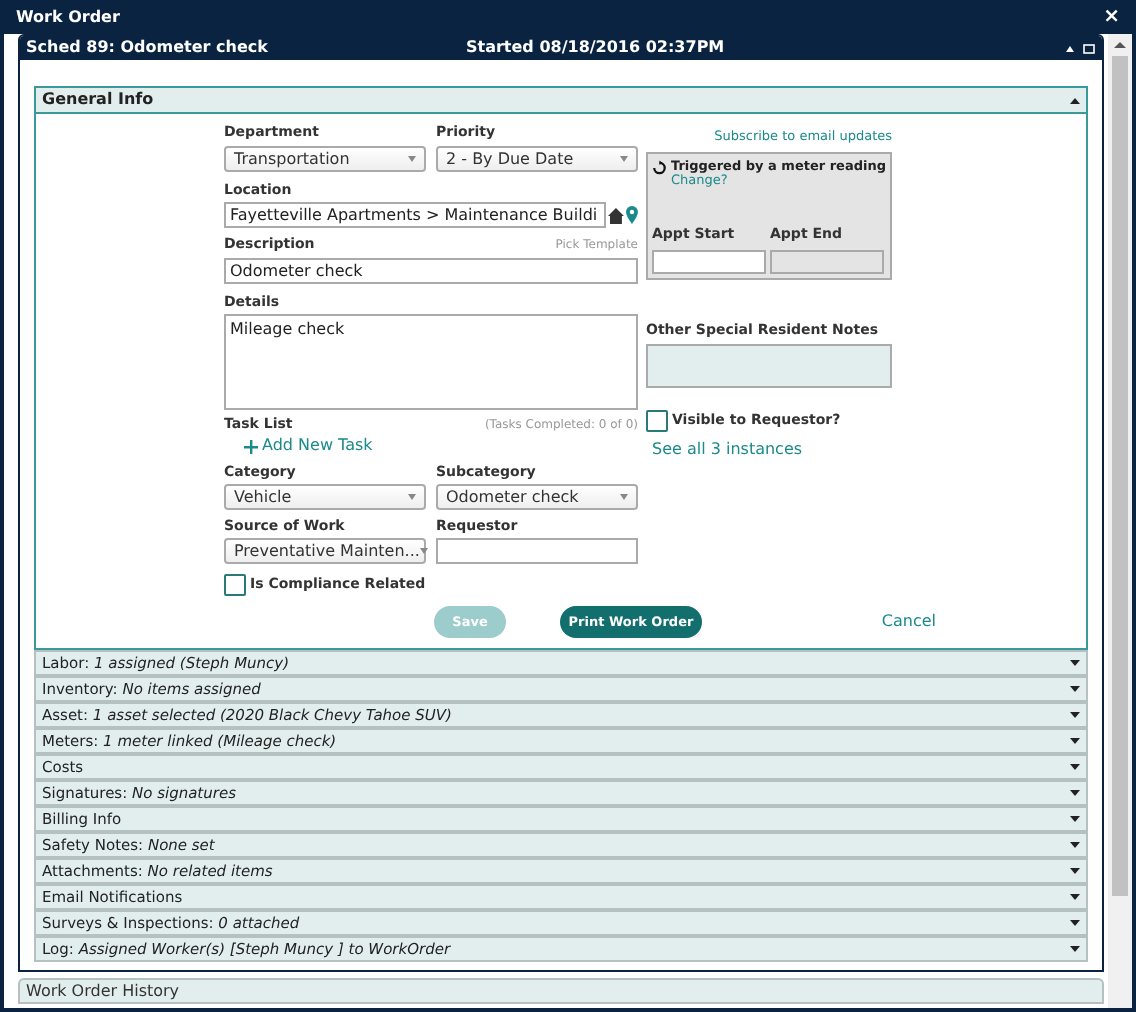 Image resolution: width=1136 pixels, height=1012 pixels. I want to click on add-task-link: Add New Task, so click(308, 446).